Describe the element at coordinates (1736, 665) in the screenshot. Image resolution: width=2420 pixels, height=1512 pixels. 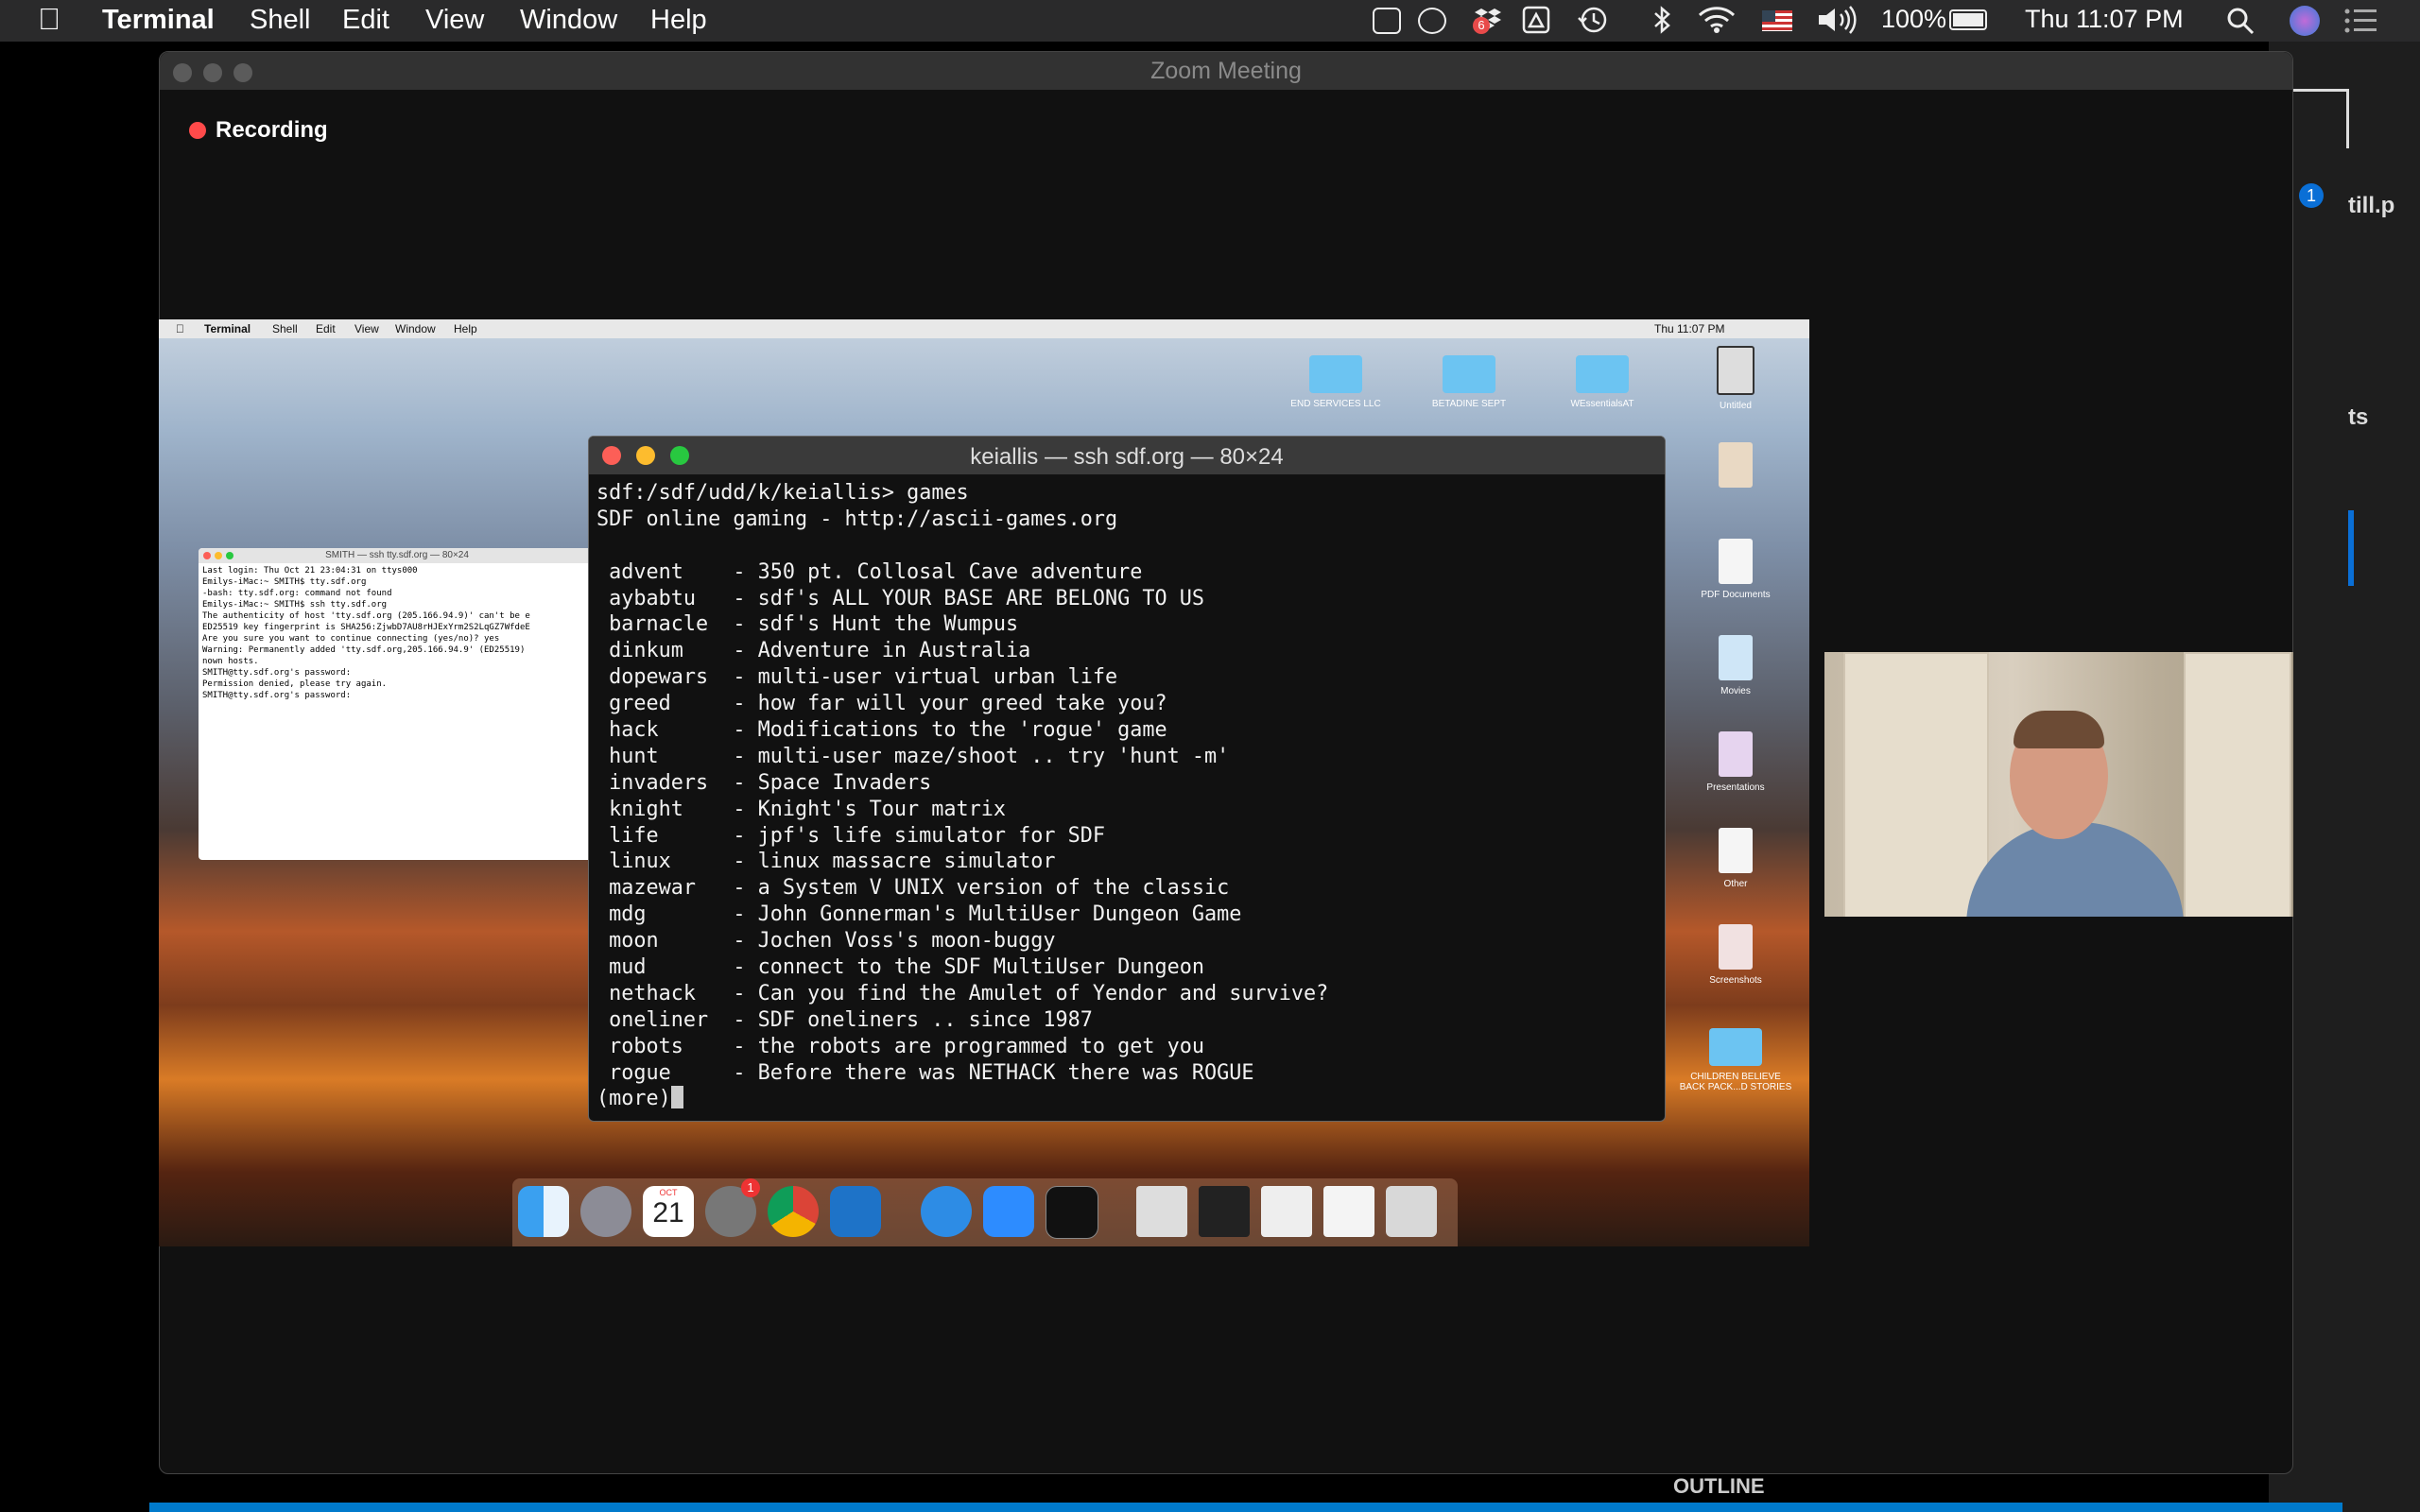
I see `desktop-file: Movies` at that location.